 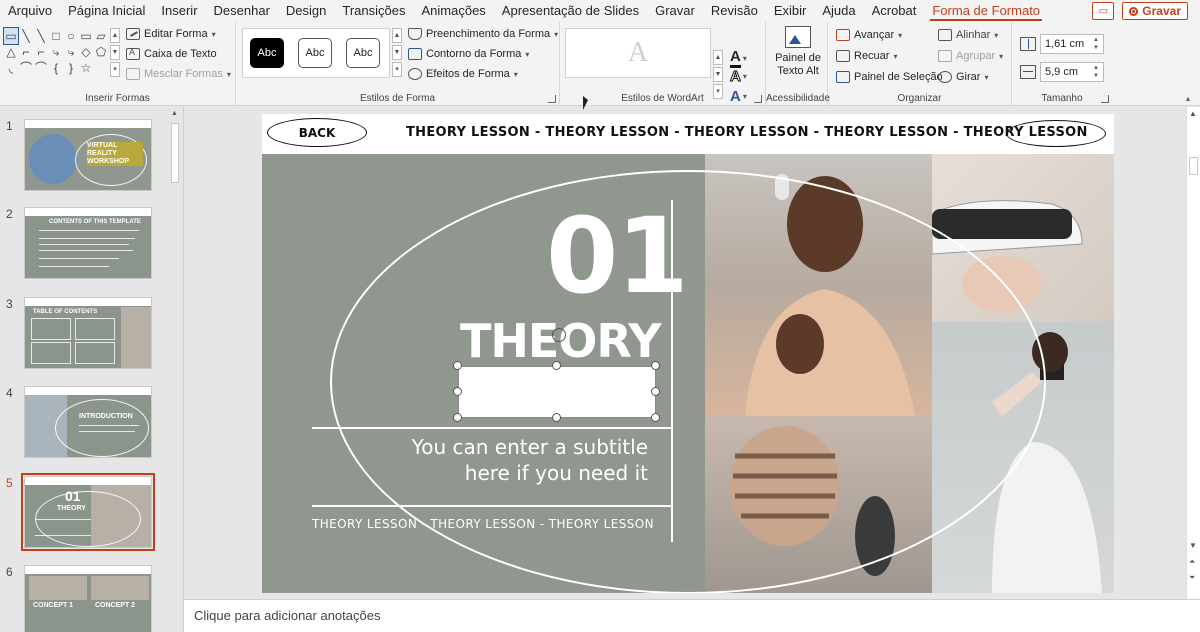 I want to click on shape-option-icon: ▱, so click(x=101, y=36).